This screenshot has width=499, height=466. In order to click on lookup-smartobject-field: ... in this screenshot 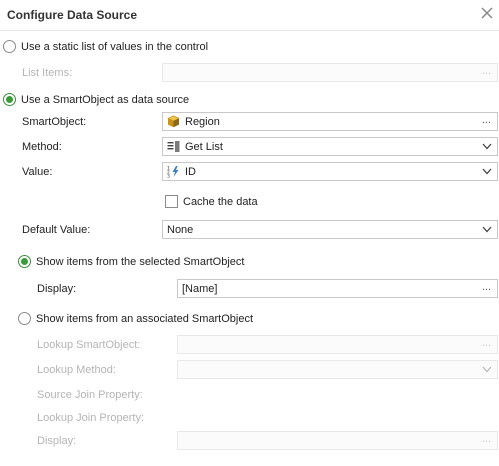, I will do `click(337, 344)`.